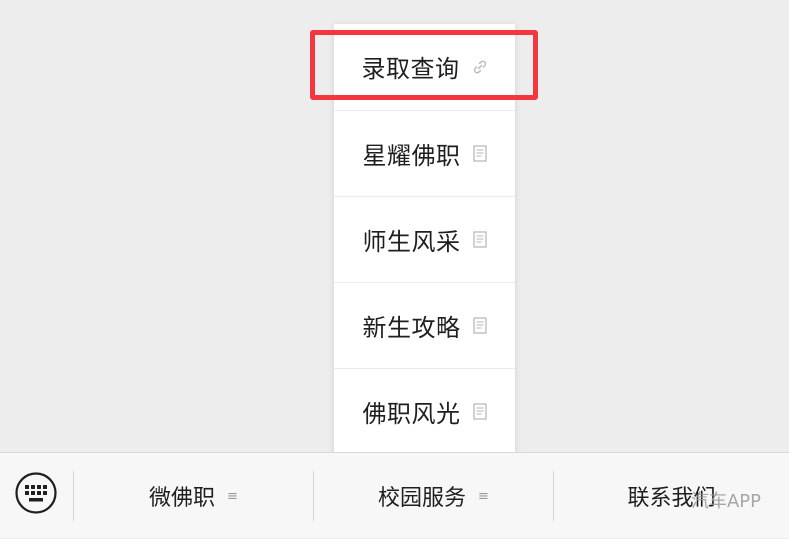 This screenshot has height=539, width=789. I want to click on keyboard-toggle-button, so click(36, 495).